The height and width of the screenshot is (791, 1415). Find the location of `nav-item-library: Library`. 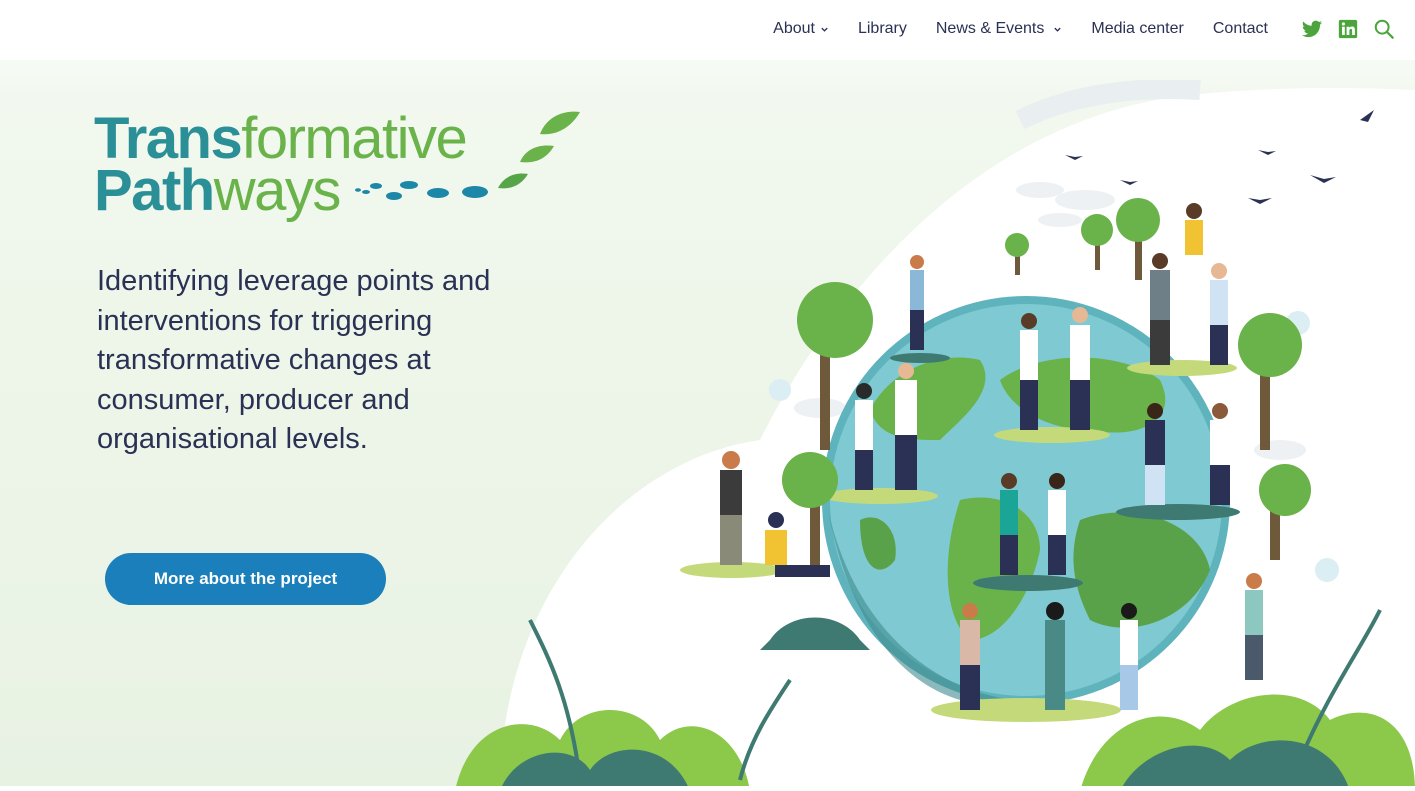

nav-item-library: Library is located at coordinates (882, 29).